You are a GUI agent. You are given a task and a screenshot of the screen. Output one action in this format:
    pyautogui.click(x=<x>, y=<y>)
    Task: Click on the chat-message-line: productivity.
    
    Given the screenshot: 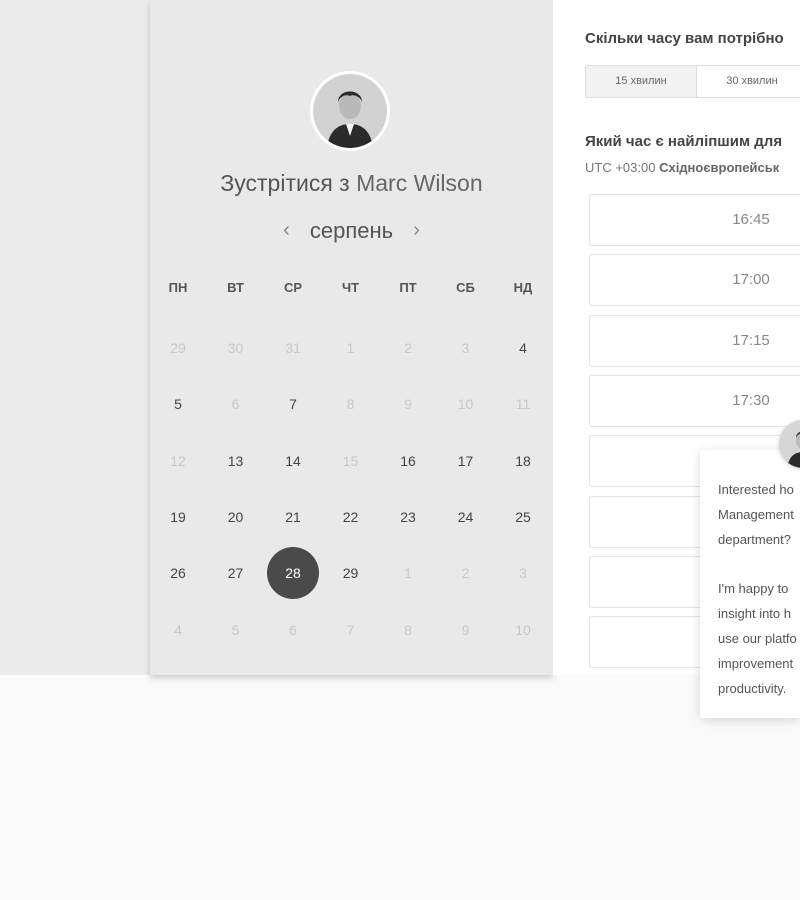 What is the action you would take?
    pyautogui.click(x=752, y=688)
    